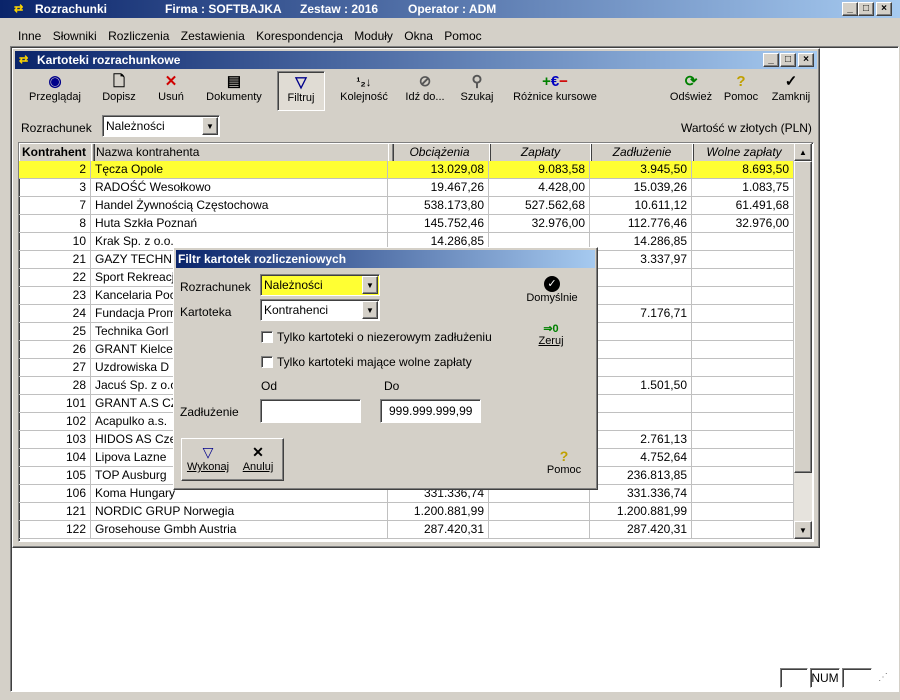  What do you see at coordinates (384, 337) in the screenshot?
I see `checkbox-niezerowe-label: Tylko kartoteki o niezerowym zadłużeniu` at bounding box center [384, 337].